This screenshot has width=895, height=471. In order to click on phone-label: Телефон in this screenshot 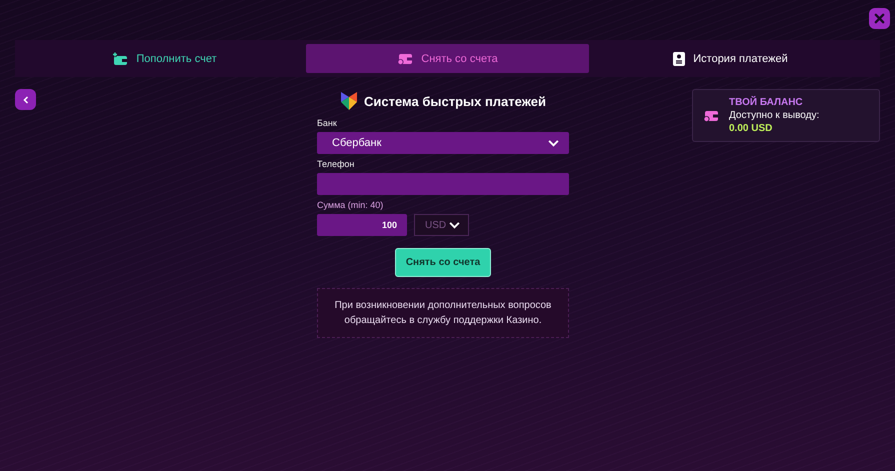, I will do `click(336, 164)`.